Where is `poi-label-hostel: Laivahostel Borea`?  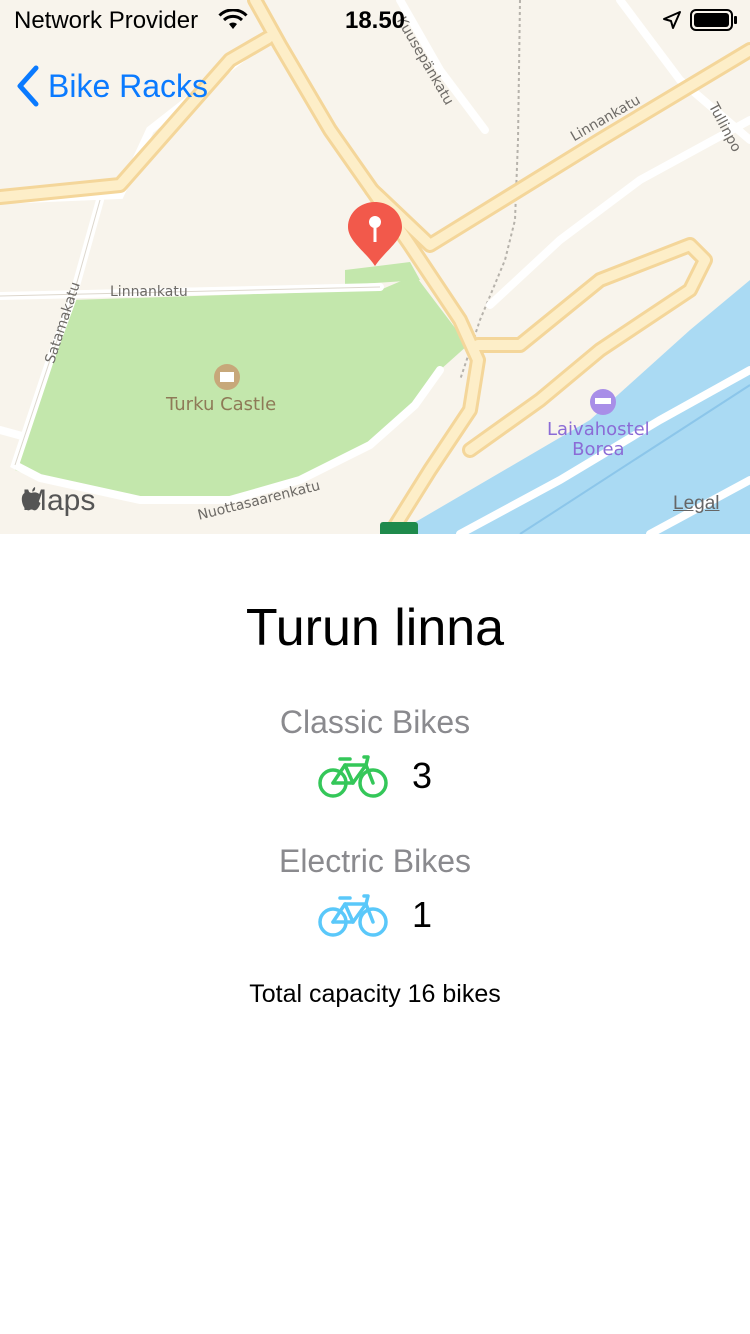 poi-label-hostel: Laivahostel Borea is located at coordinates (598, 440).